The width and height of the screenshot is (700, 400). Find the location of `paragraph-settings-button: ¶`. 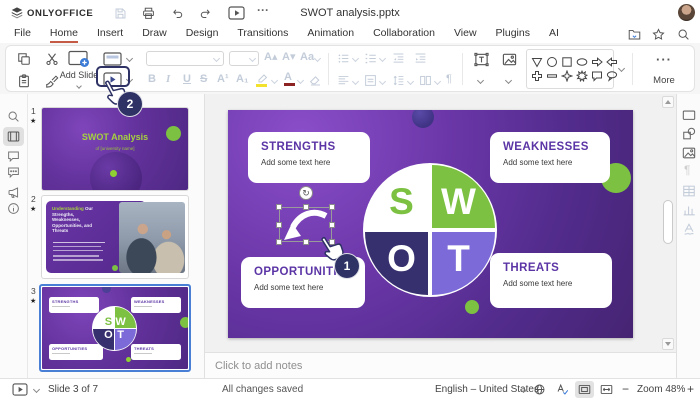

paragraph-settings-button: ¶ is located at coordinates (449, 79).